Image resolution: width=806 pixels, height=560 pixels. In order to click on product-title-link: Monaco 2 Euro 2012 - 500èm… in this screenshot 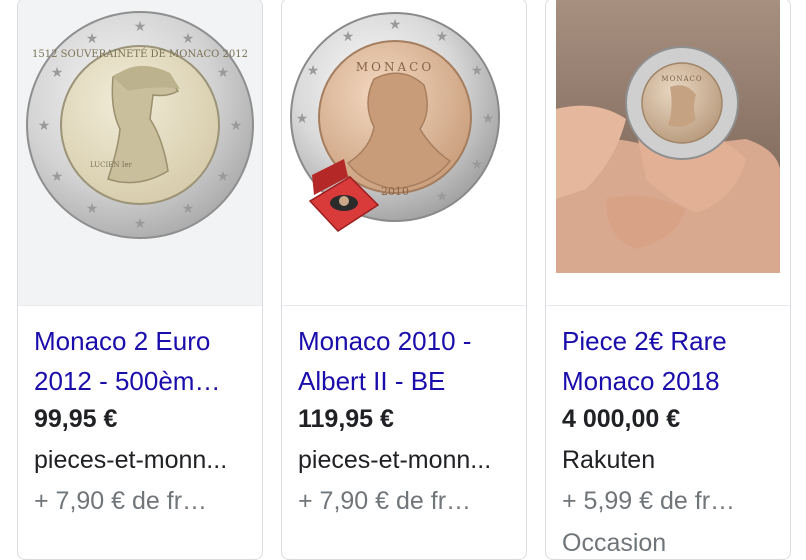, I will do `click(141, 361)`.